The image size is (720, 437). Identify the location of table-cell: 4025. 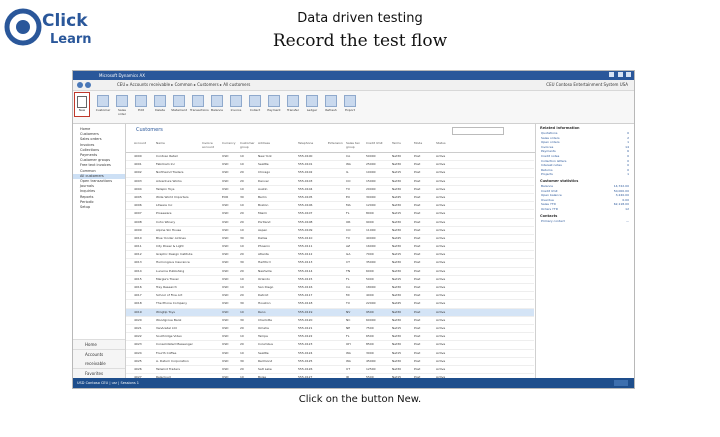
(138, 360).